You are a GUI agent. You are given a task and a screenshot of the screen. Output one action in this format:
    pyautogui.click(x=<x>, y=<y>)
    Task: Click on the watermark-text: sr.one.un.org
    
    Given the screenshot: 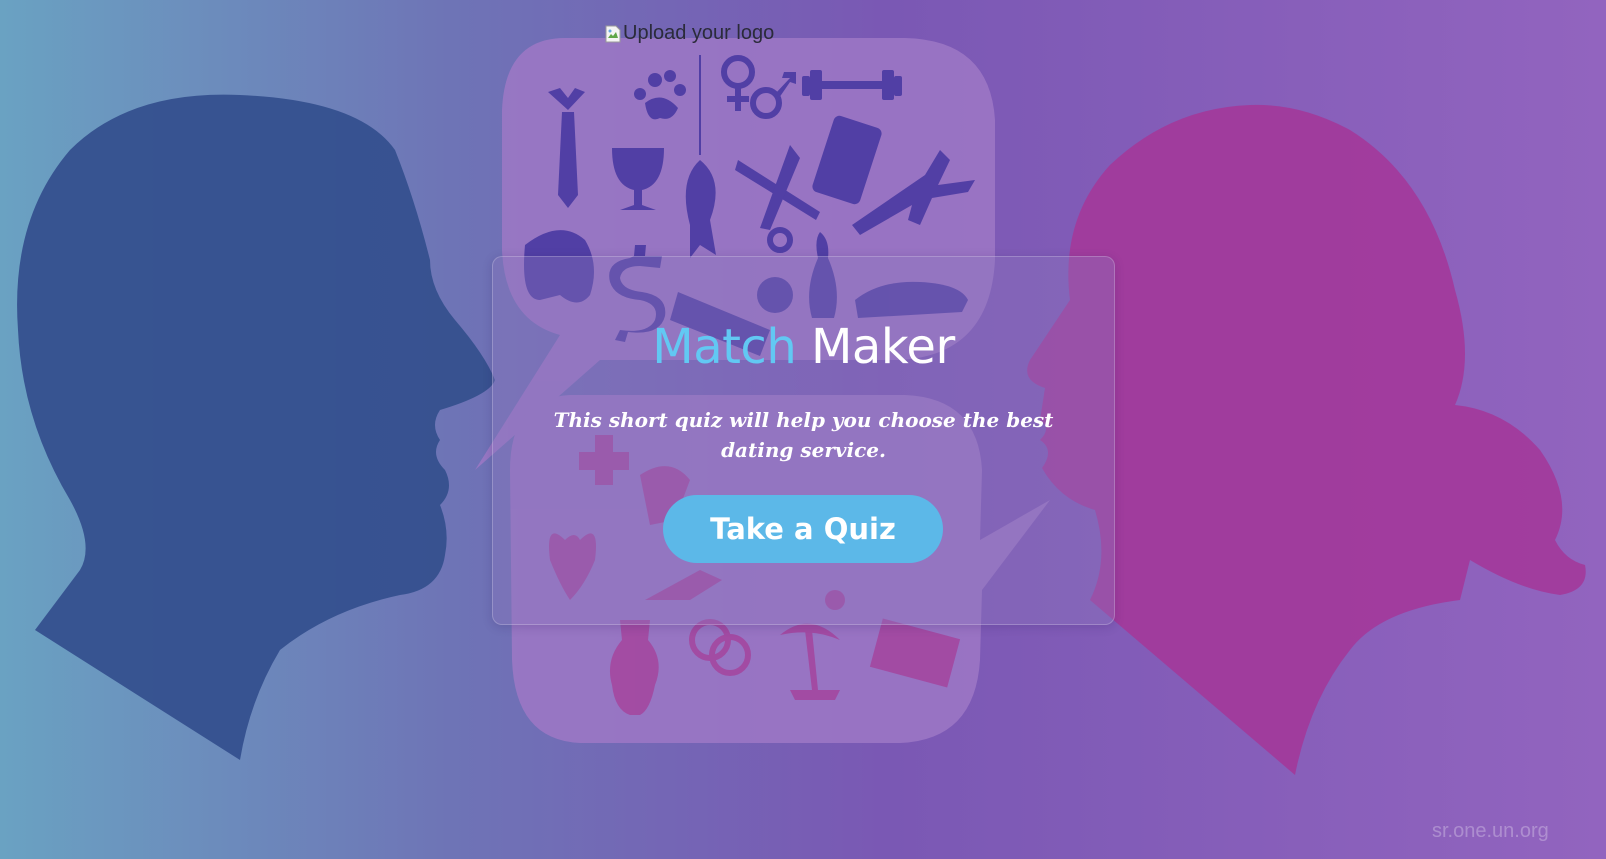 What is the action you would take?
    pyautogui.click(x=1490, y=831)
    